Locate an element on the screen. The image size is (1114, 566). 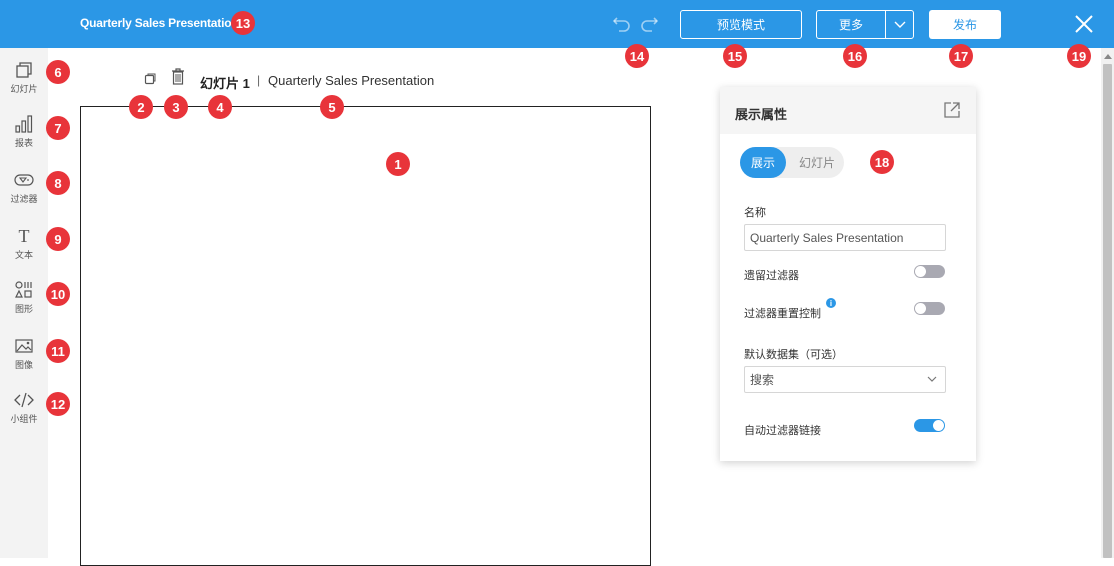
sidebar-item-label: 图像 is located at coordinates (23, 365).